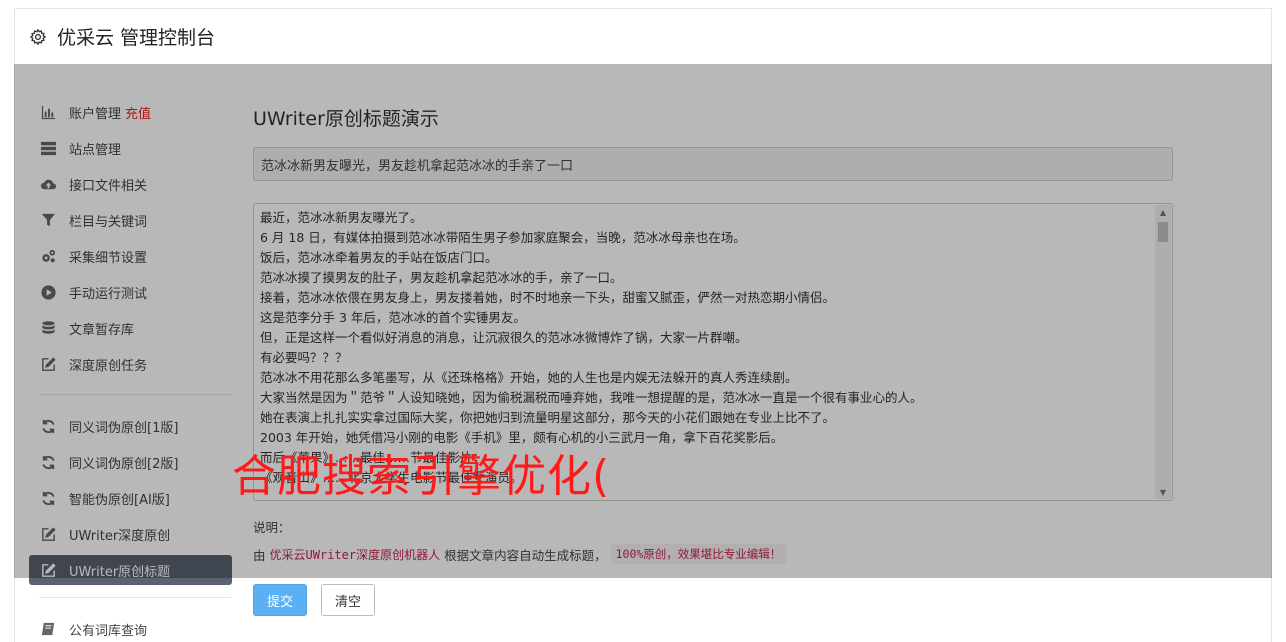 This screenshot has width=1286, height=642. I want to click on sidebar-item-1: 账户管理 充值, so click(130, 112).